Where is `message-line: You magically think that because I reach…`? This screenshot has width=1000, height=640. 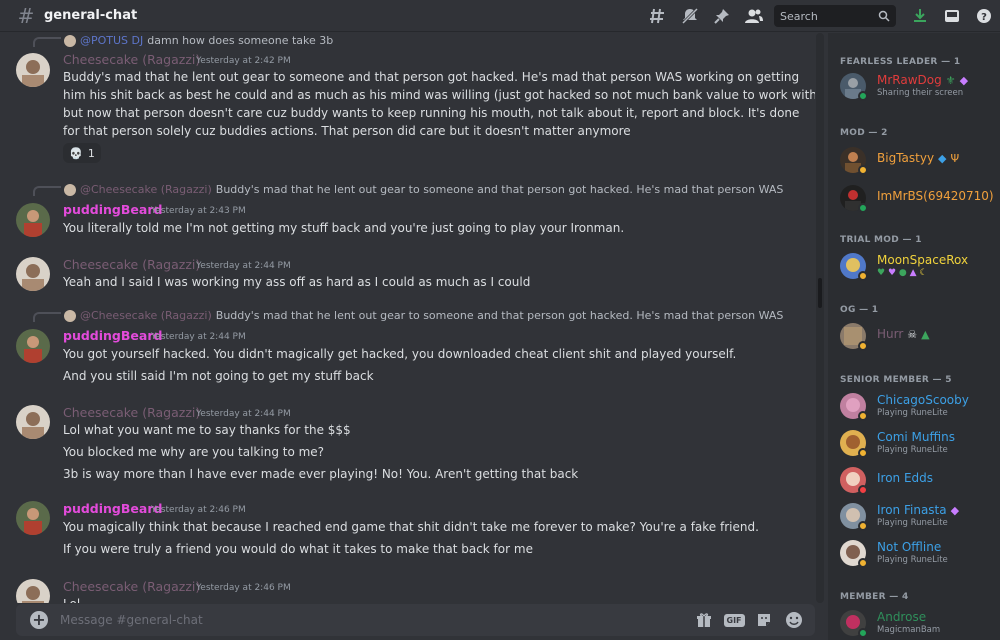 message-line: You magically think that because I reach… is located at coordinates (411, 527).